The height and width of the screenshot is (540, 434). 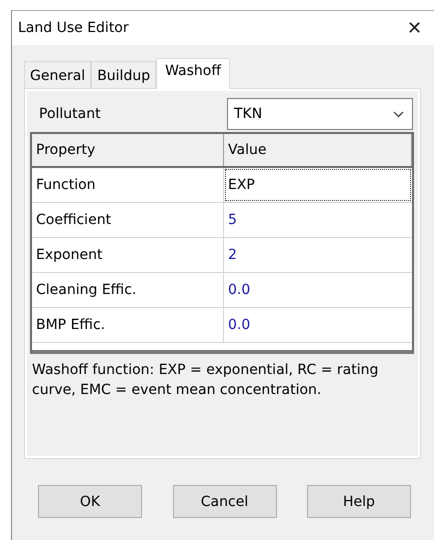 What do you see at coordinates (128, 255) in the screenshot?
I see `table-cell: Exponent` at bounding box center [128, 255].